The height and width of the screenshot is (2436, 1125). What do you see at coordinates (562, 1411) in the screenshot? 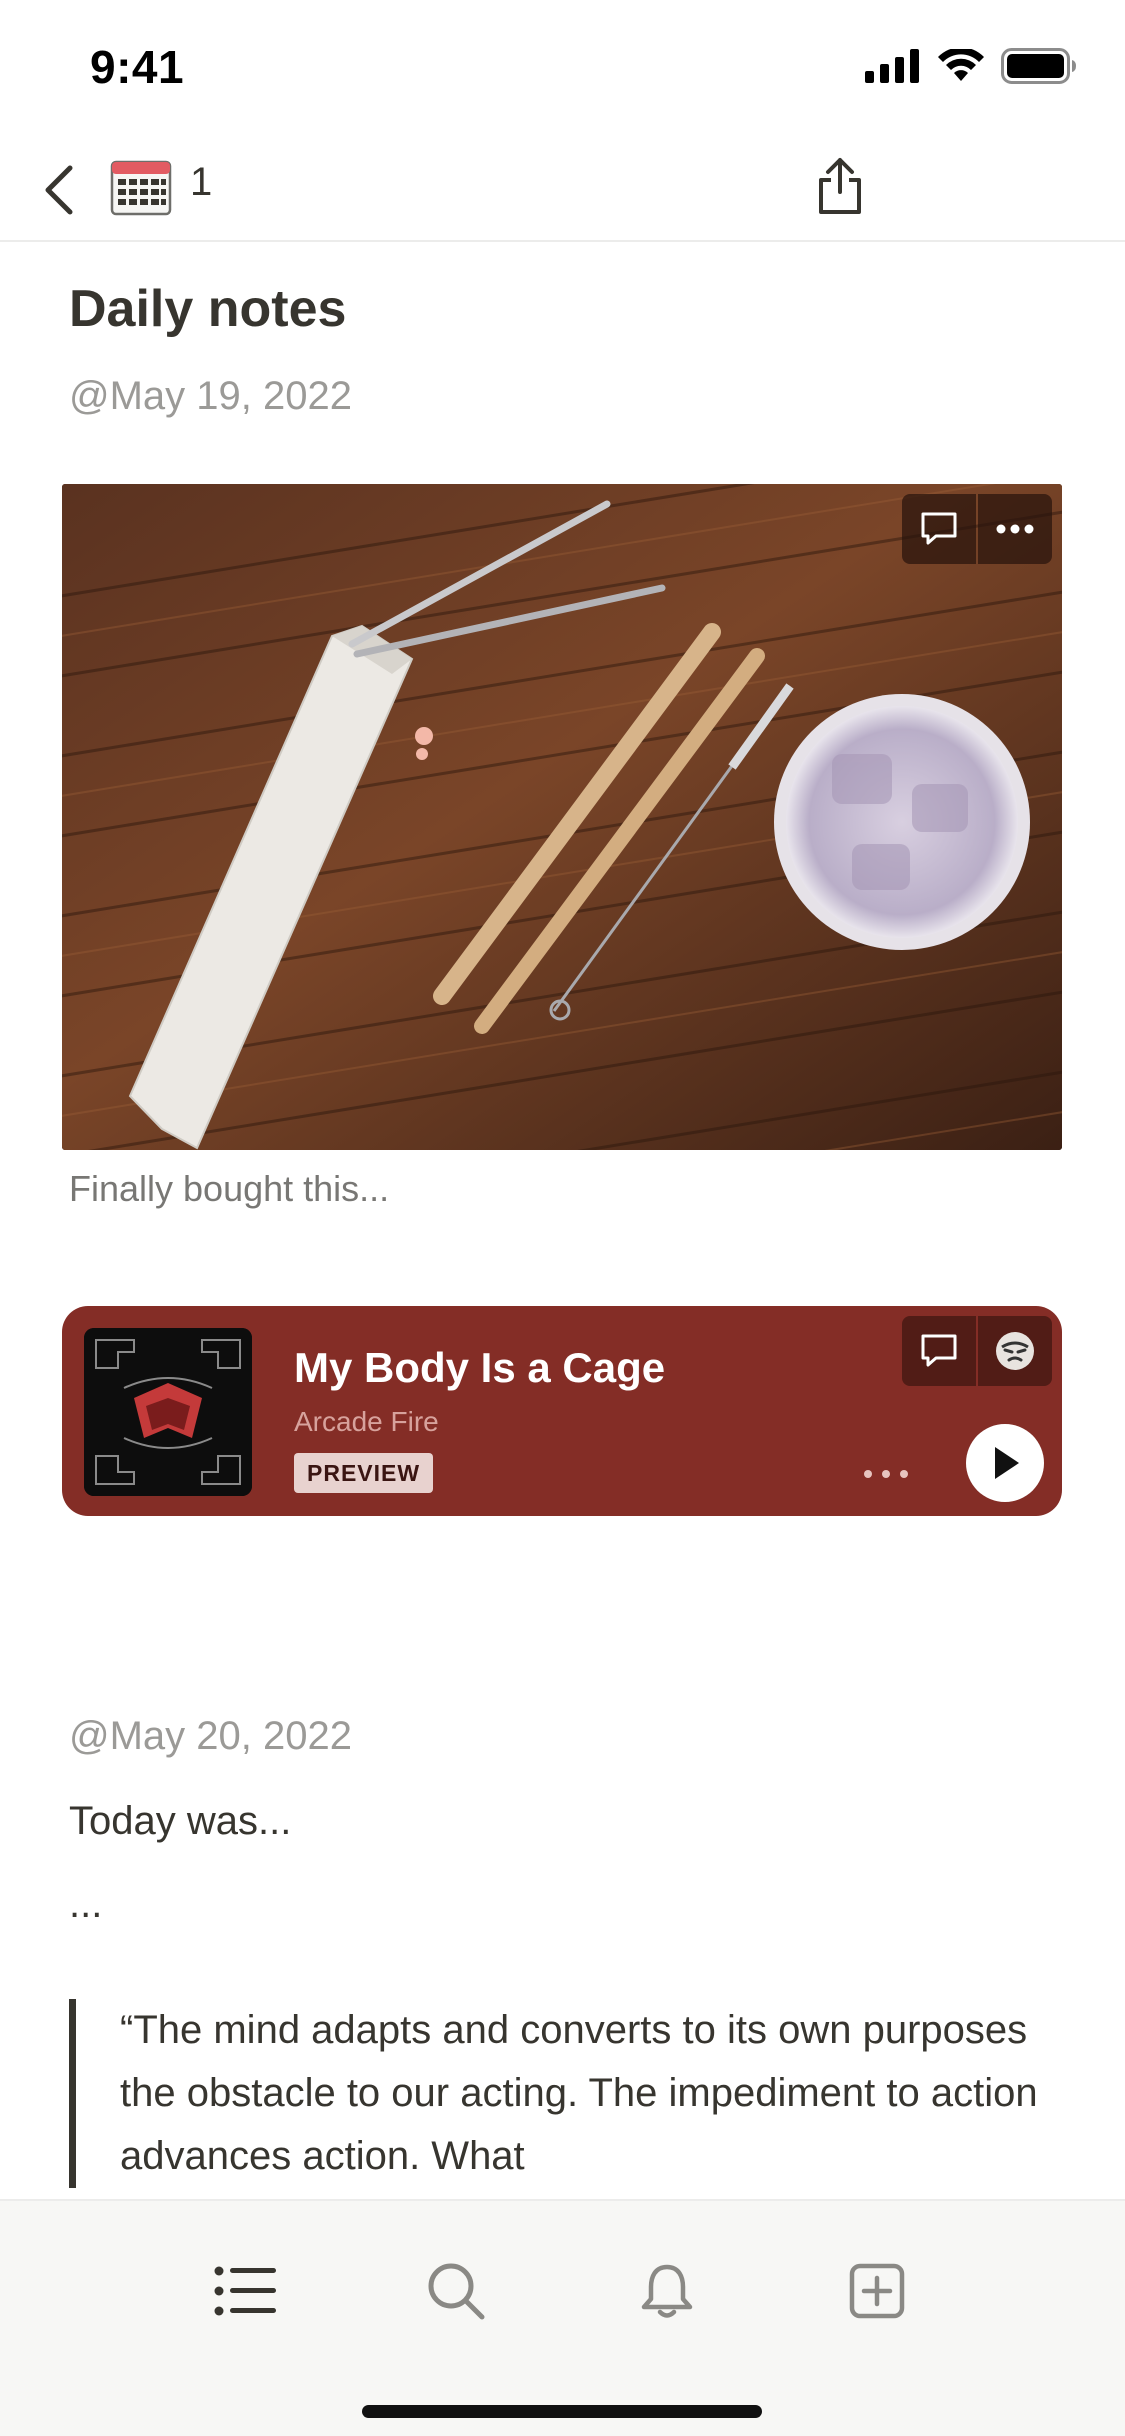
I see `spotify-embed: My Body Is a Cage Arcade Fire PREVIEW` at bounding box center [562, 1411].